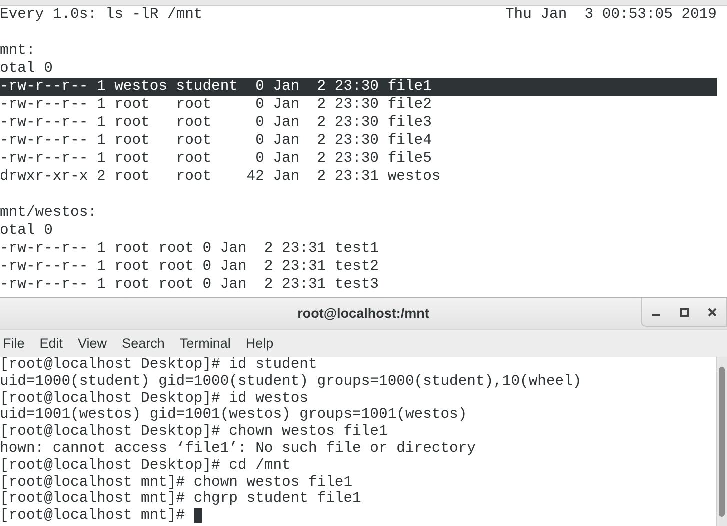  Describe the element at coordinates (198, 516) in the screenshot. I see `cursor` at that location.